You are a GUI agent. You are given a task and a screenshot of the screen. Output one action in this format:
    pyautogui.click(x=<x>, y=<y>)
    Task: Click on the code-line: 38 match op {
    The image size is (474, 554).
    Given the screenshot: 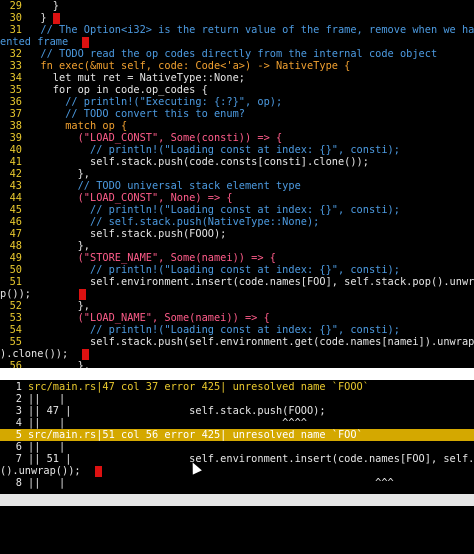 What is the action you would take?
    pyautogui.click(x=68, y=126)
    